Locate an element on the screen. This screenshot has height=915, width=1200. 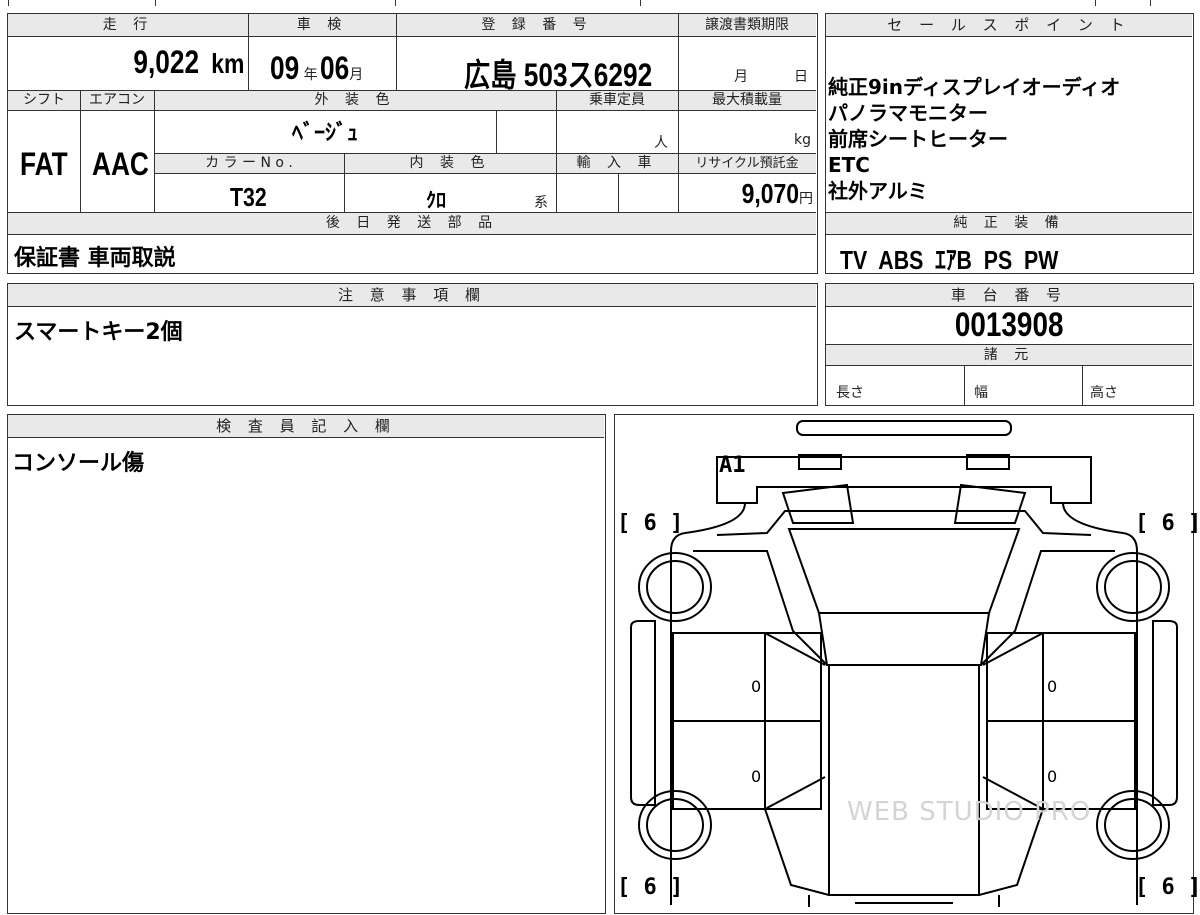
mileage-value: 9,022 km is located at coordinates (188, 62).